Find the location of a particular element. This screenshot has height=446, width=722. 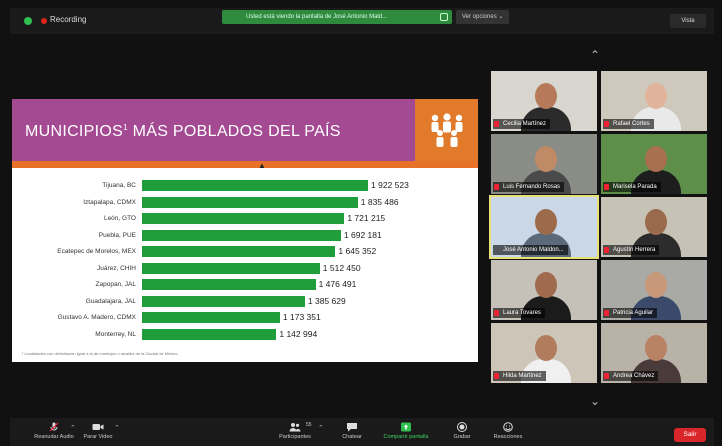

participant-tile: Hilda Martínez is located at coordinates (544, 353).